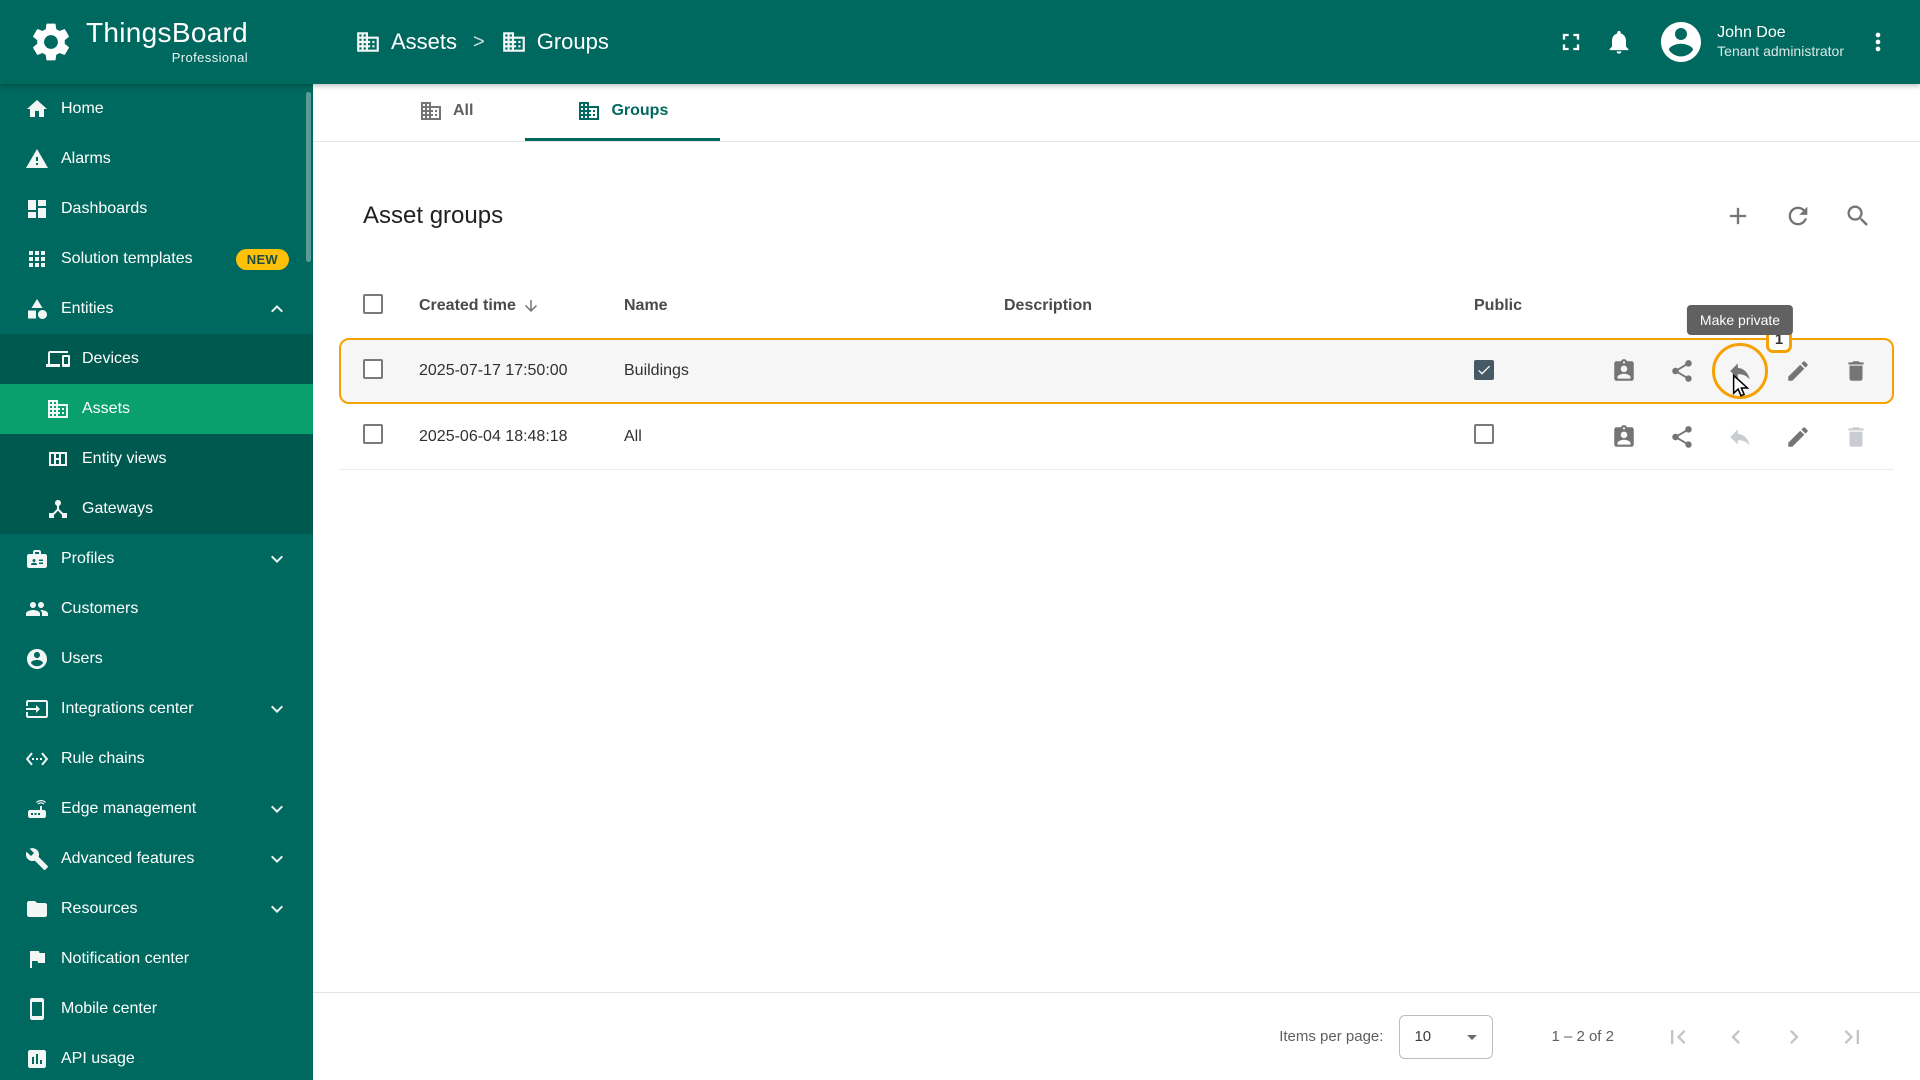  What do you see at coordinates (1740, 352) in the screenshot?
I see `make-private-button: 1 Make private` at bounding box center [1740, 352].